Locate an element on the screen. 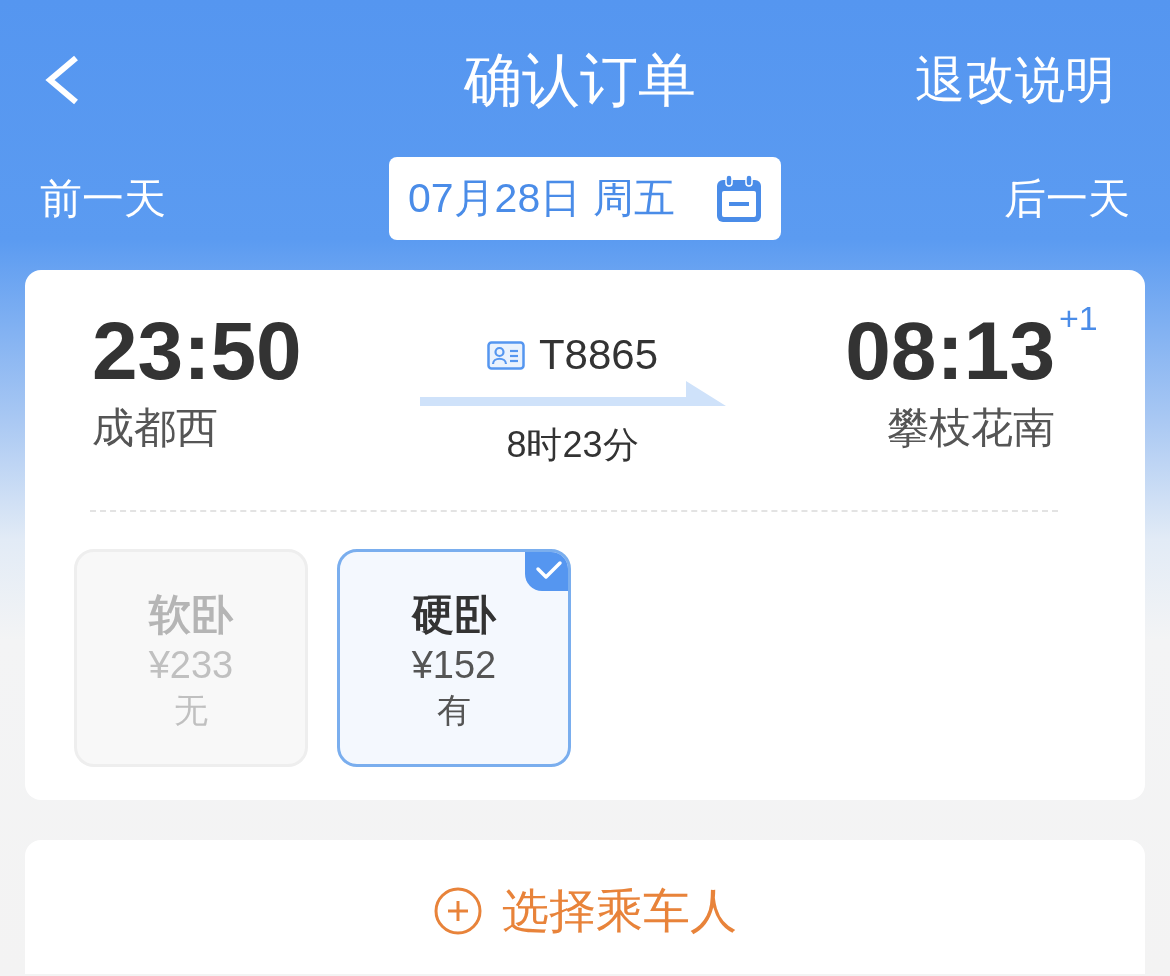 Image resolution: width=1170 pixels, height=976 pixels. date-picker-button: 07月28日 周五 is located at coordinates (585, 198).